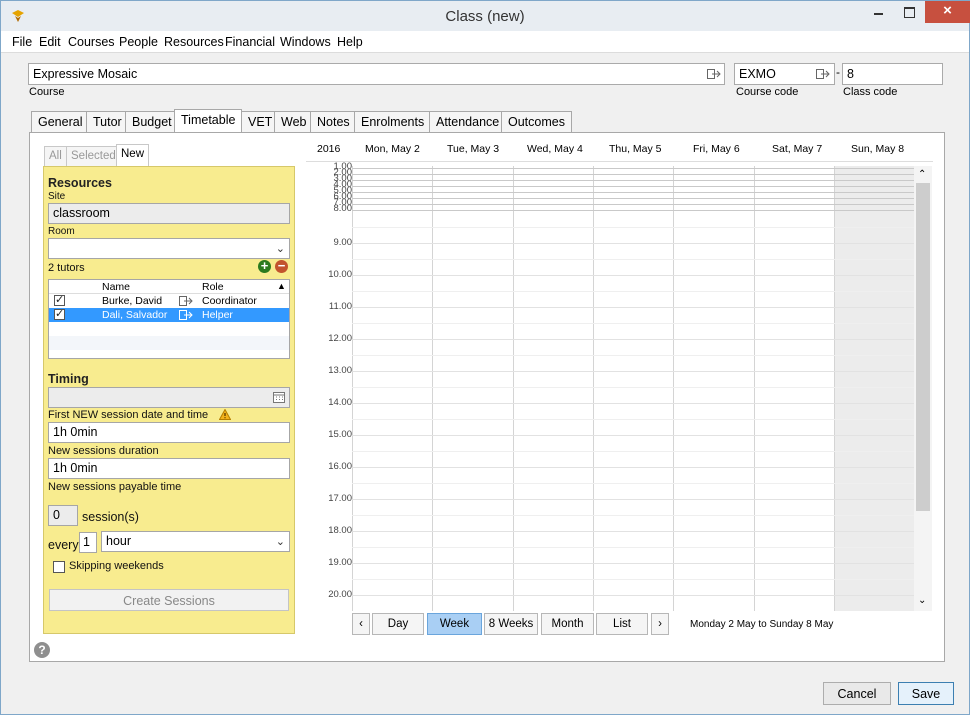 The image size is (970, 715). I want to click on tab-tutor: Tutor, so click(107, 121).